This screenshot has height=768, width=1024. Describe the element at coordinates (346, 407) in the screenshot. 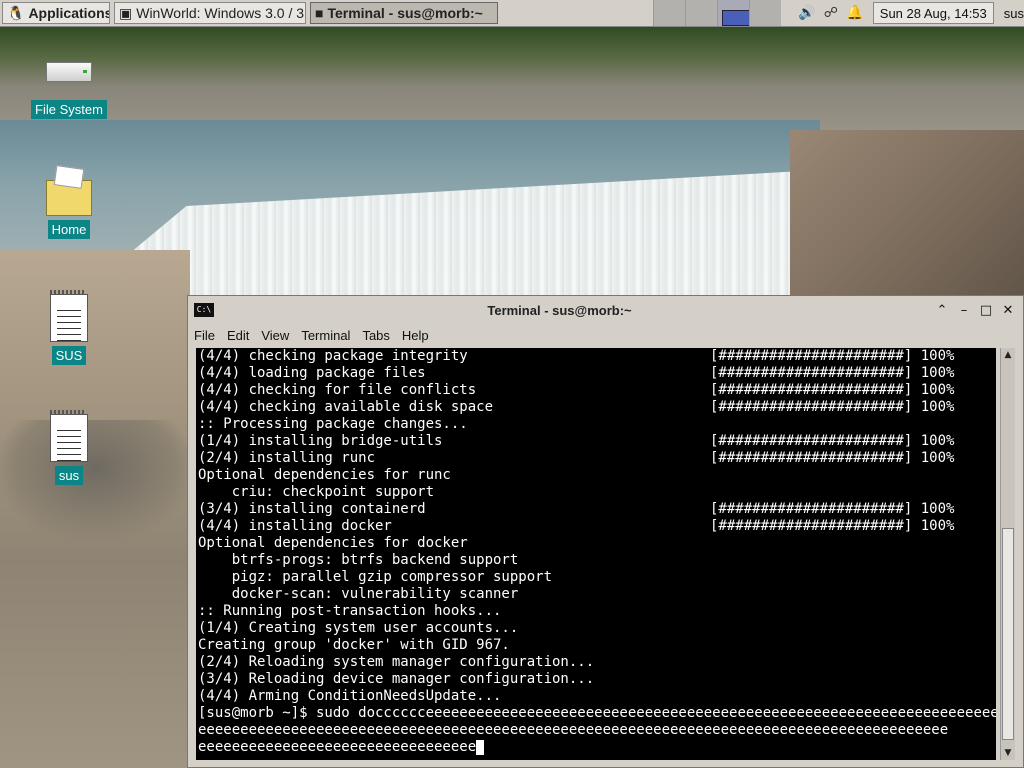

I see `terminal-line-text: (4/4) checking available disk space` at that location.